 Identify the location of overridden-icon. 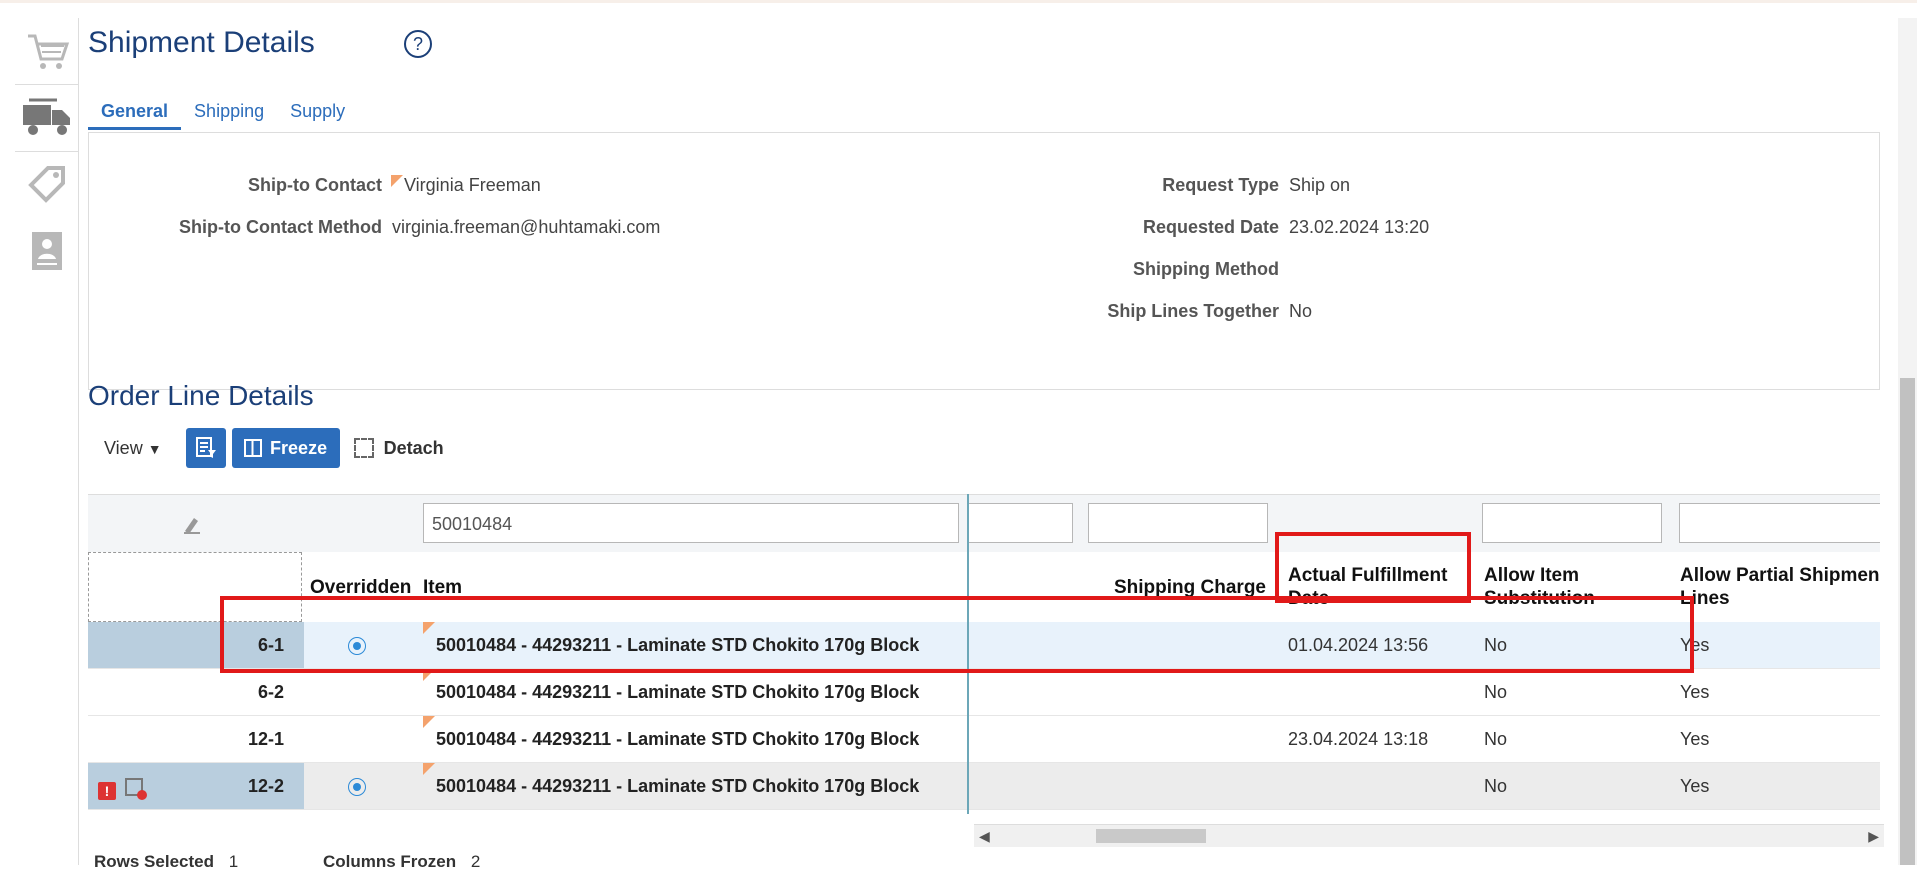
(357, 787).